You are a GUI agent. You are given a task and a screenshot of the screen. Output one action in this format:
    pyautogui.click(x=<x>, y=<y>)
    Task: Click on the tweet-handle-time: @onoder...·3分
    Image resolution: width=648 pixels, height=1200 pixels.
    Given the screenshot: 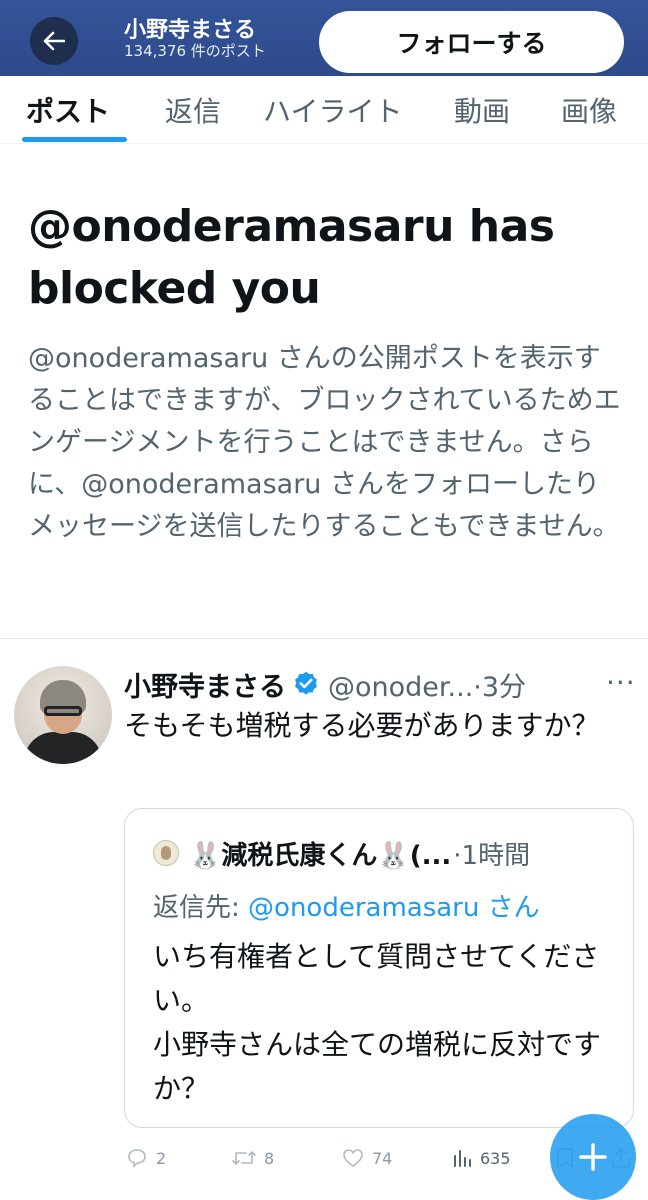 What is the action you would take?
    pyautogui.click(x=427, y=687)
    